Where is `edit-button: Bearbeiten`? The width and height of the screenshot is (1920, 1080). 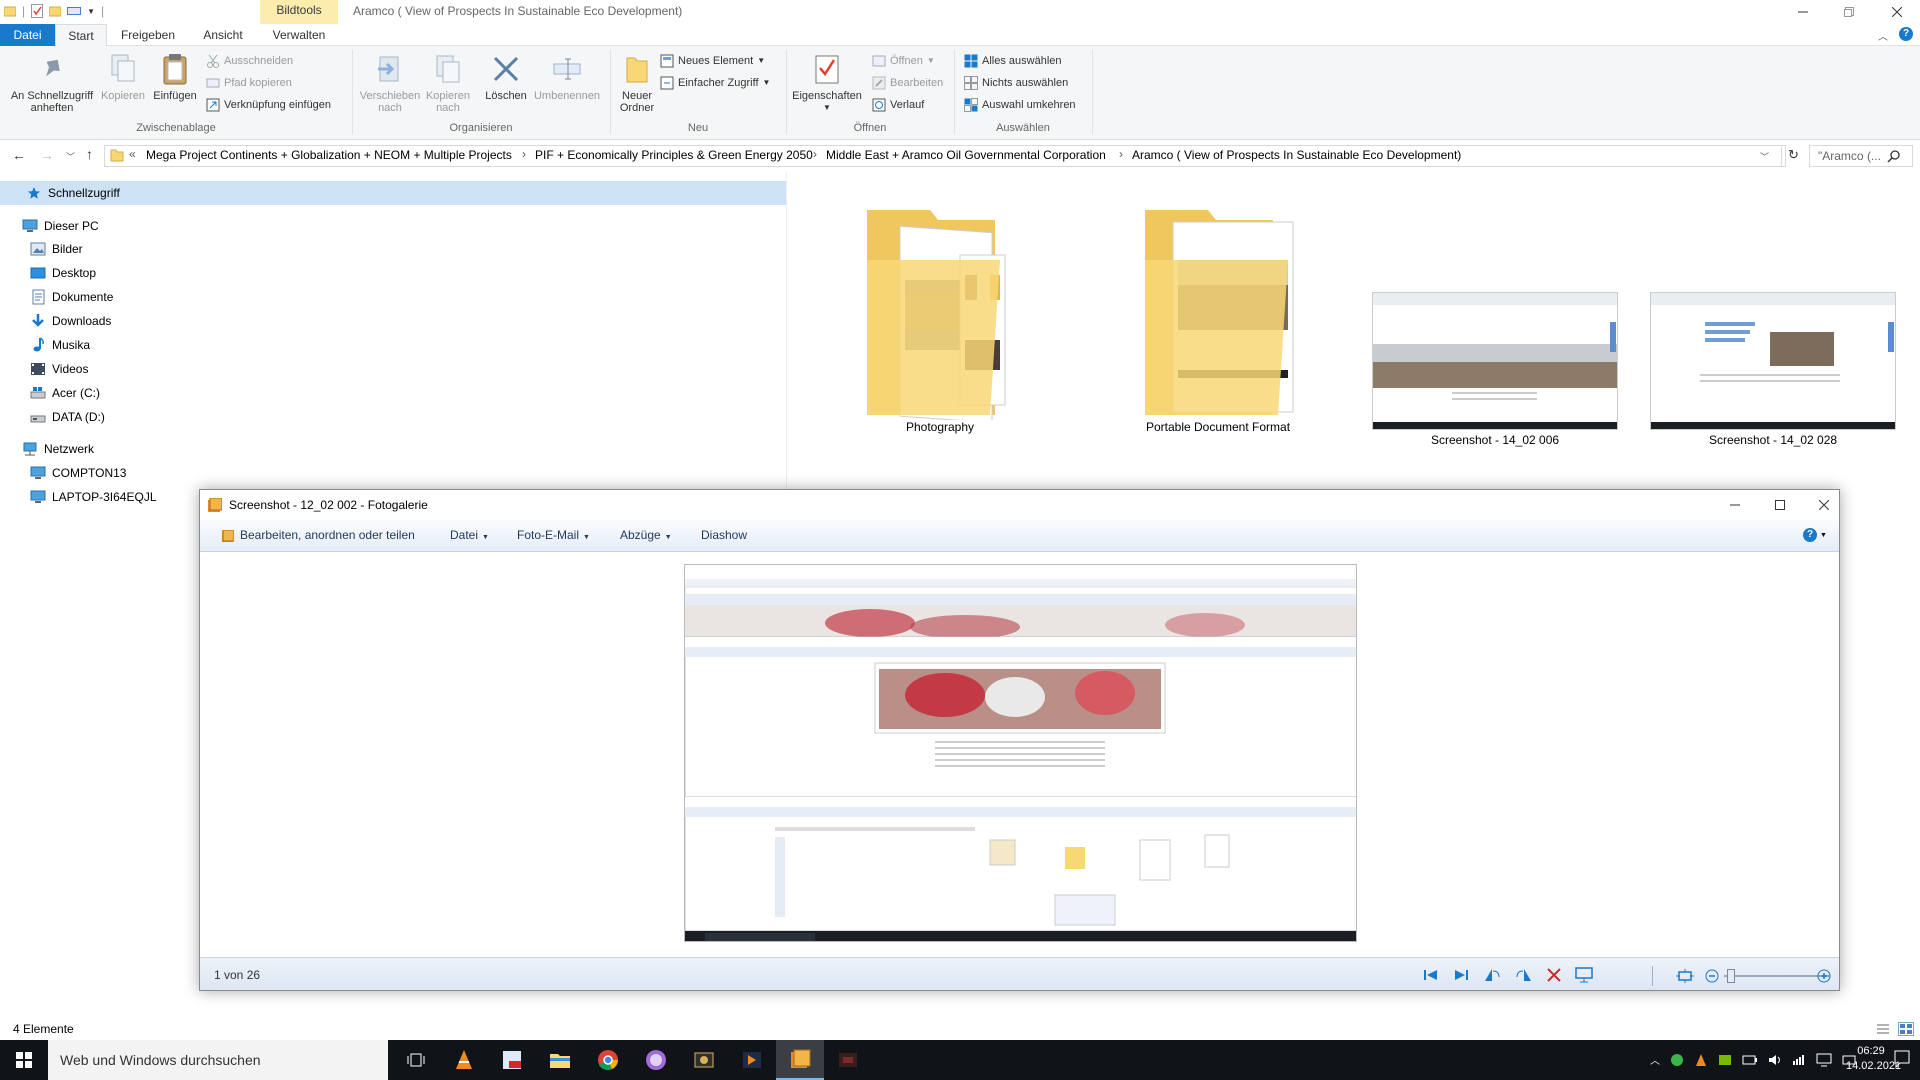 edit-button: Bearbeiten is located at coordinates (907, 83).